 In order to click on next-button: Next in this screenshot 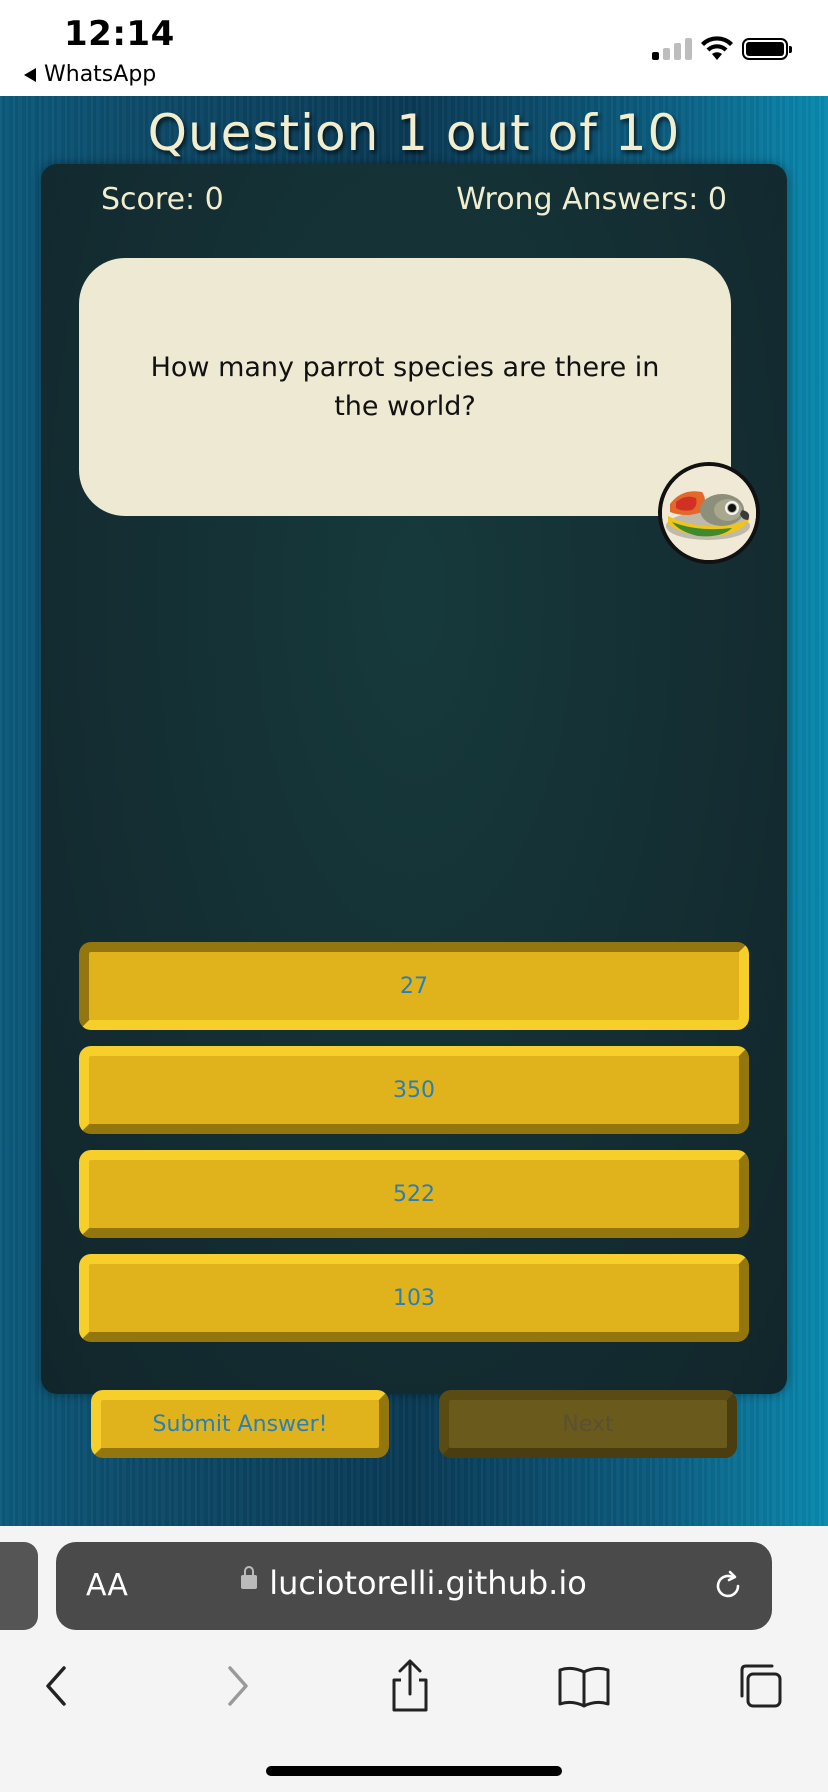, I will do `click(588, 1424)`.